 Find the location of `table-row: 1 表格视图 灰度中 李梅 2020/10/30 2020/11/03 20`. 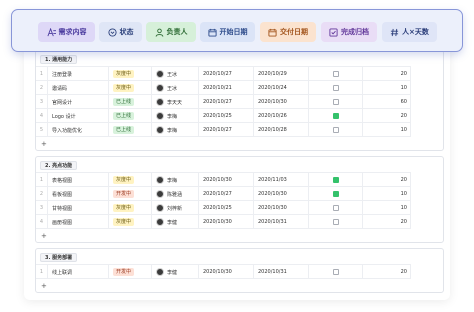

table-row: 1 表格视图 灰度中 李梅 2020/10/30 2020/11/03 20 is located at coordinates (223, 180).